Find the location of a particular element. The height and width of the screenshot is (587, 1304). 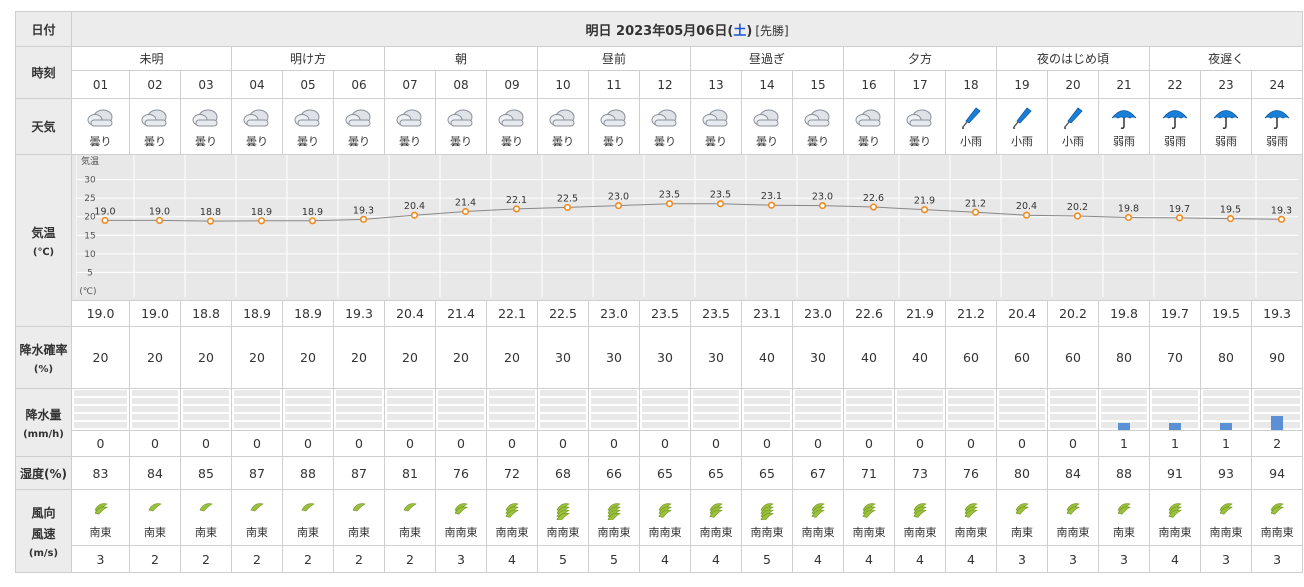

wind-speed-value: 5 is located at coordinates (563, 559).